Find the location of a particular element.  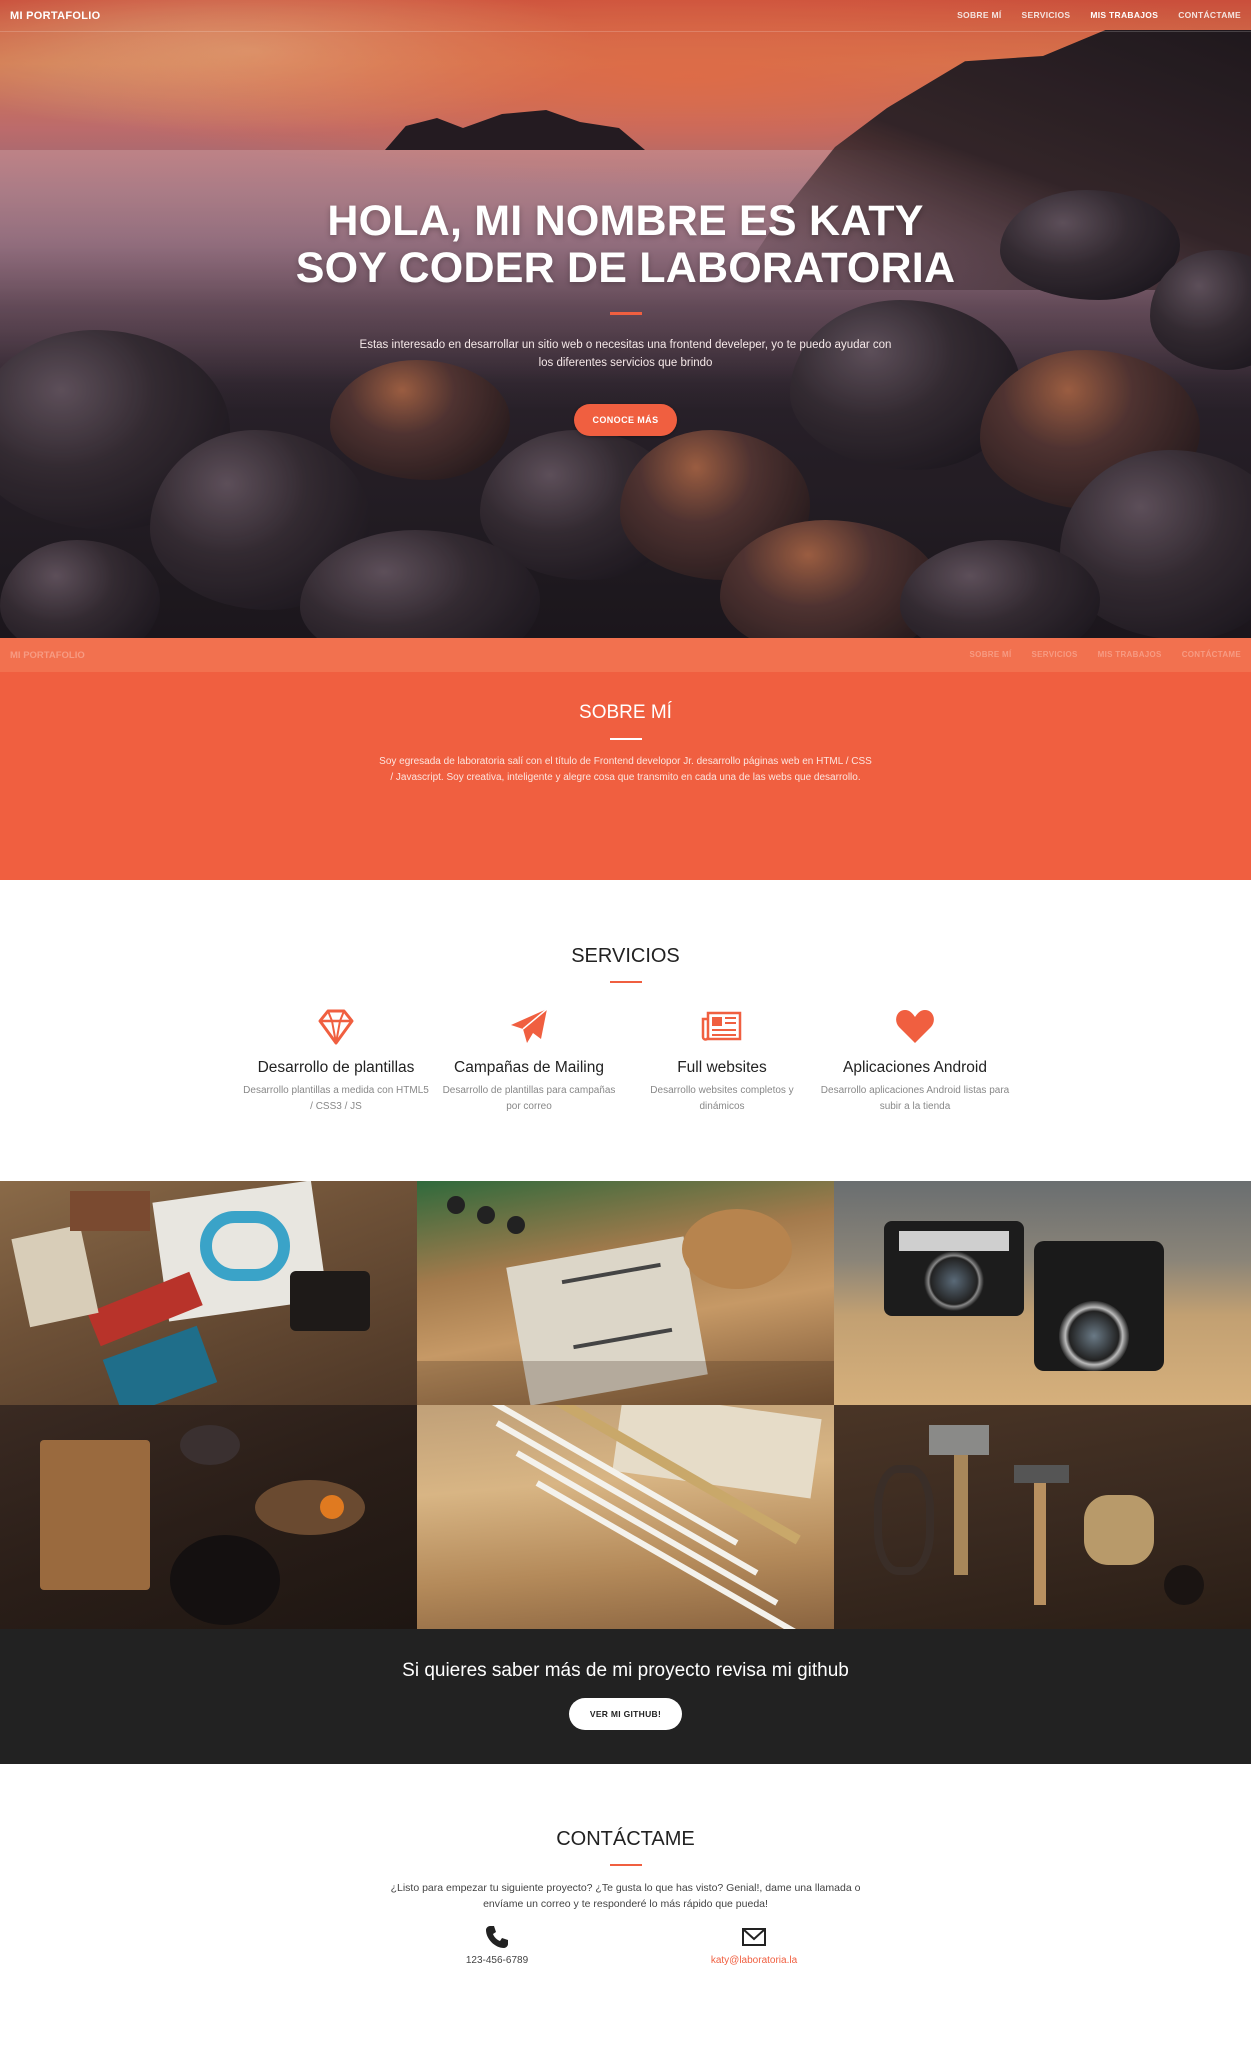

envelope-icon is located at coordinates (754, 1937).